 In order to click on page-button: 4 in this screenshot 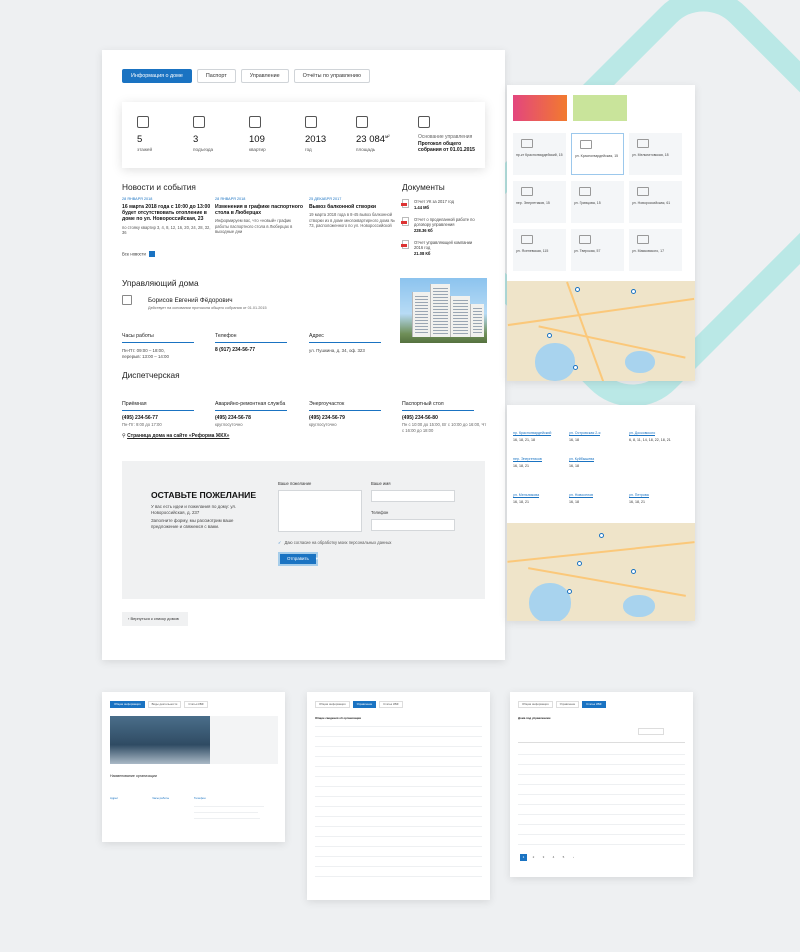, I will do `click(553, 857)`.